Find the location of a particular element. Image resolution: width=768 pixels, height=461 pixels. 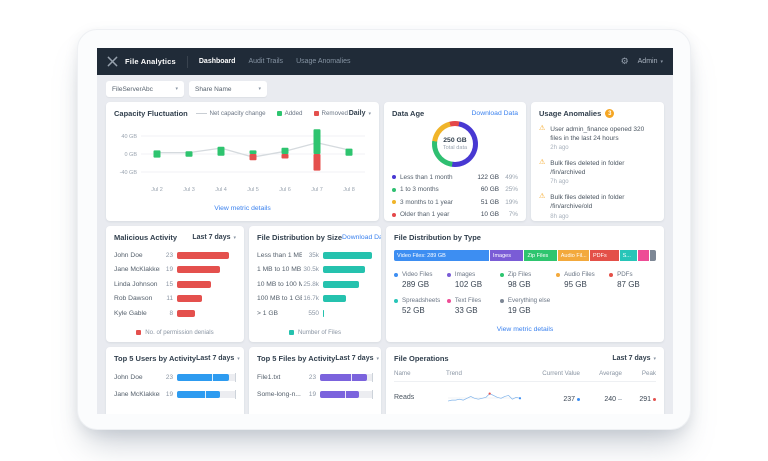

ops-row-name: Reads is located at coordinates (404, 397).